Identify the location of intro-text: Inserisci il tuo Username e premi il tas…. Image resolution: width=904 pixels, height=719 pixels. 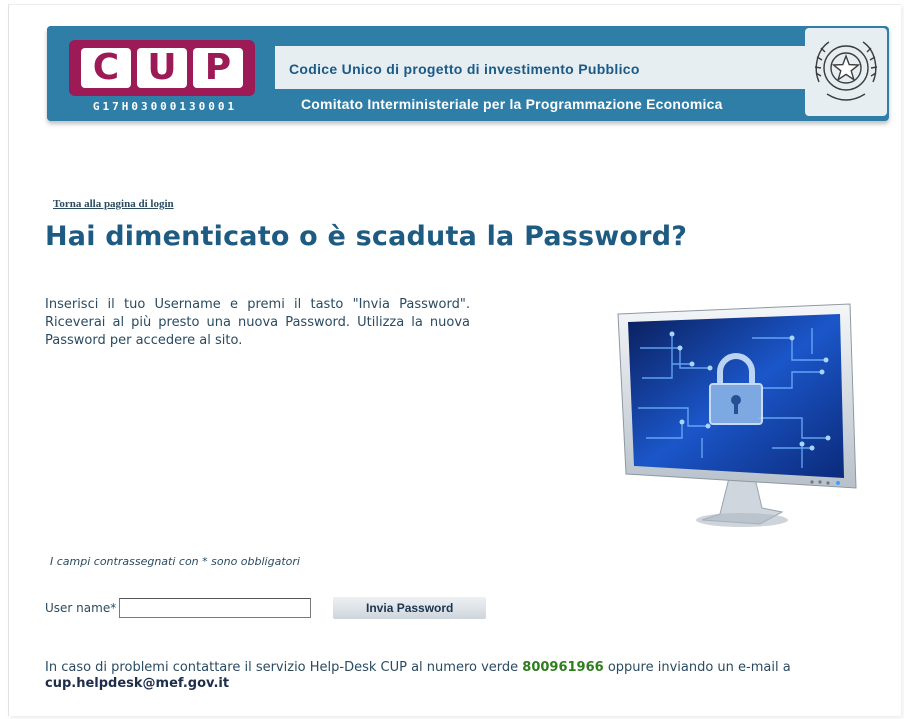
(257, 322).